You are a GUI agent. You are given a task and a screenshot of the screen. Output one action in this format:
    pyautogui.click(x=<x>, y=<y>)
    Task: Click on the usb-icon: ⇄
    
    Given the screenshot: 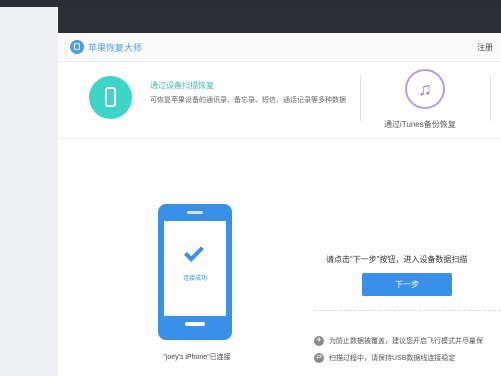 What is the action you would take?
    pyautogui.click(x=319, y=358)
    